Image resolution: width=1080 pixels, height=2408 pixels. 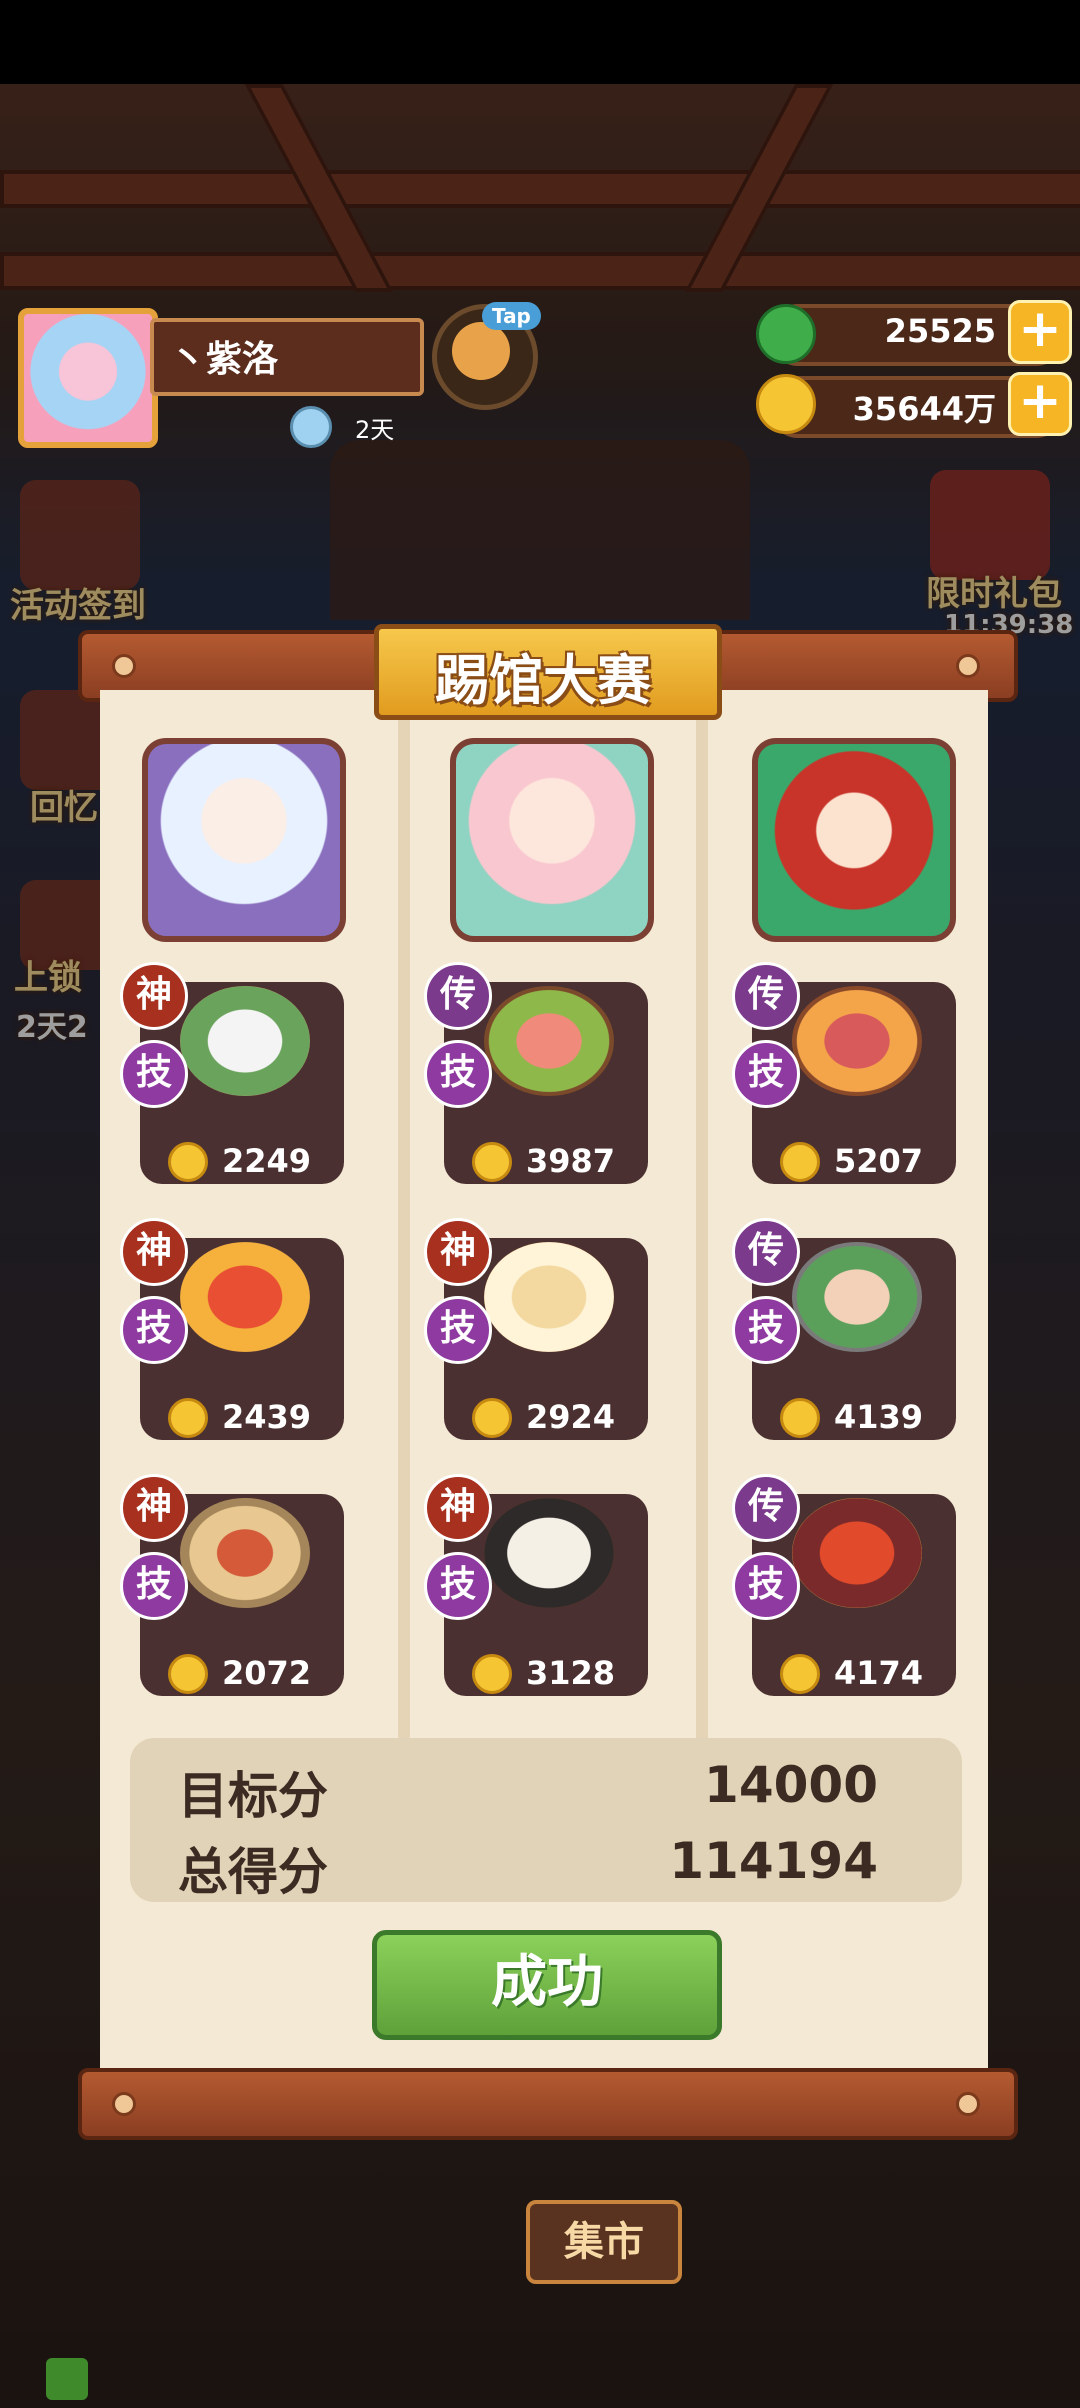 I want to click on total-score-value: 114194, so click(x=773, y=1861).